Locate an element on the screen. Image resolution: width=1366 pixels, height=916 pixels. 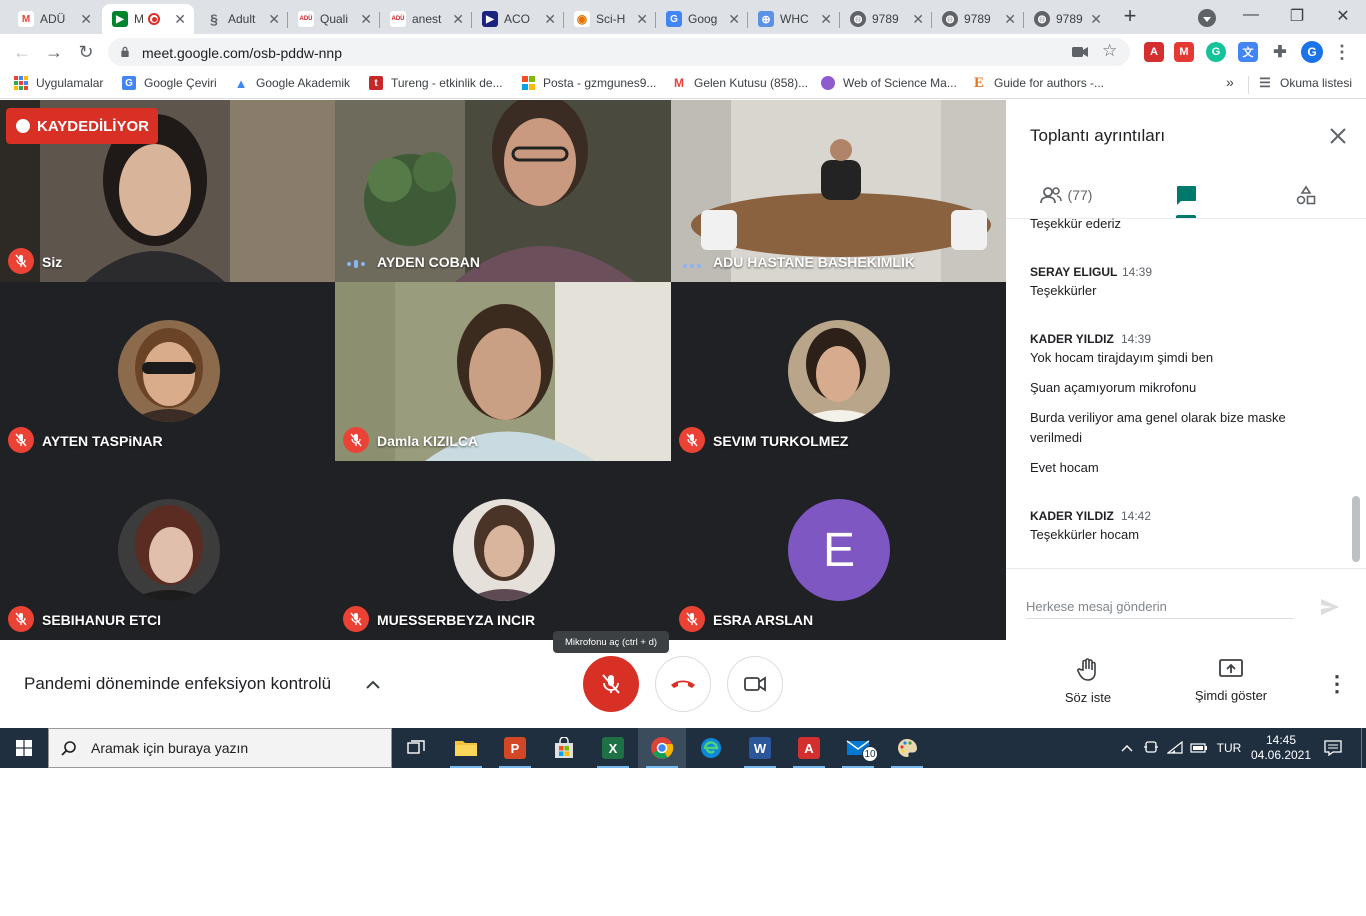
tab-google: G Goog ✕ is located at coordinates (702, 19).